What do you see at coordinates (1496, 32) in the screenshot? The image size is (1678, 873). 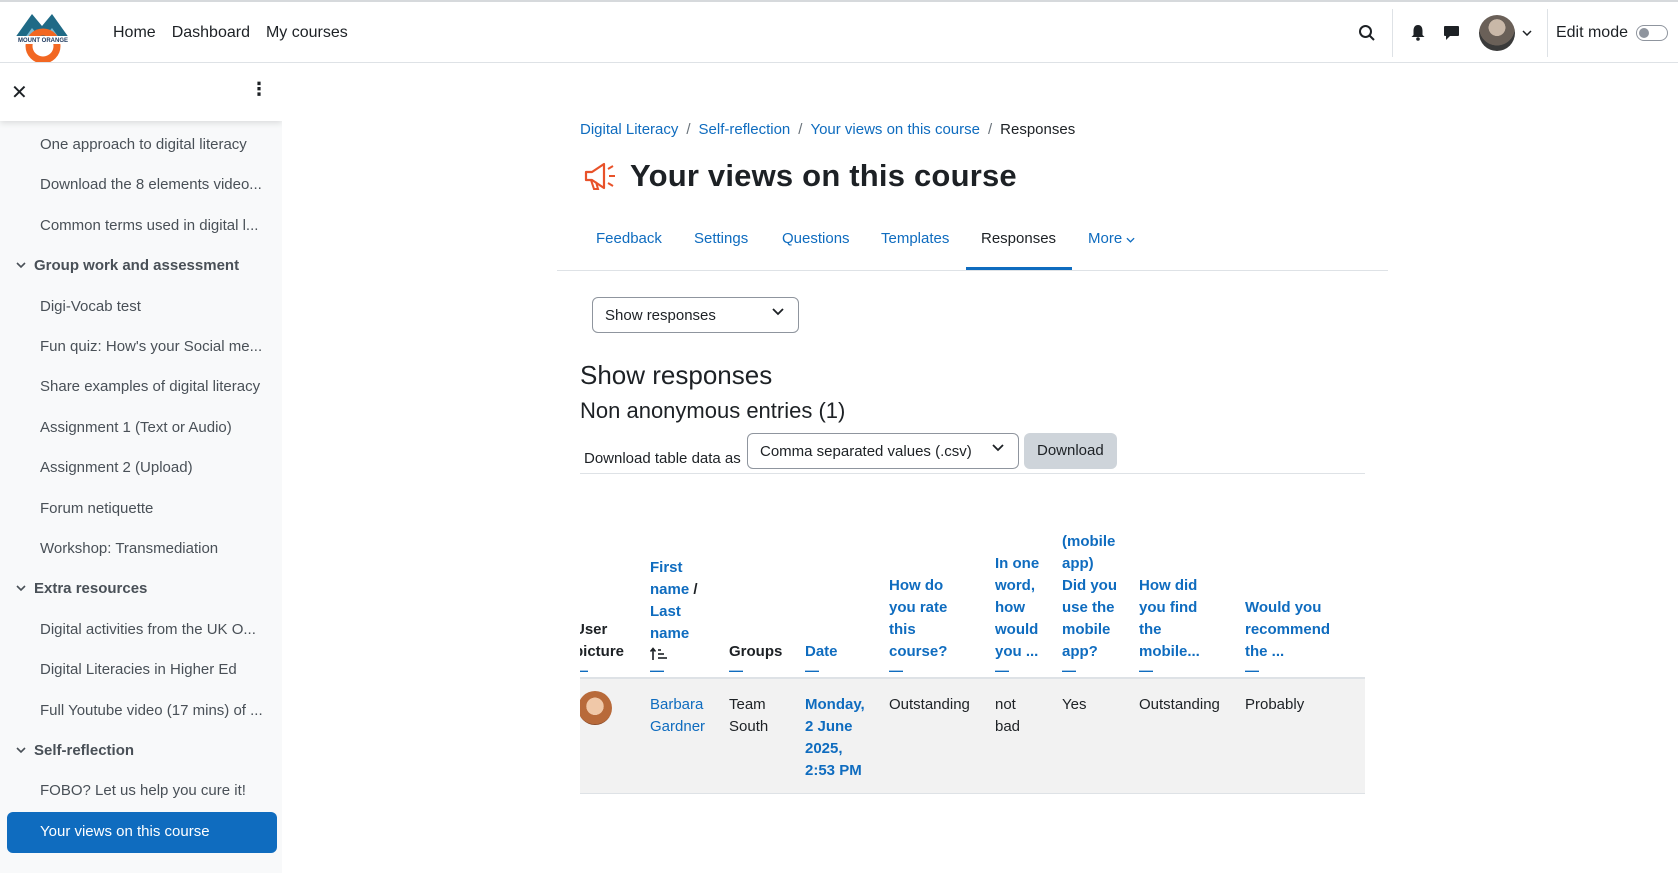 I see `user-avatar` at bounding box center [1496, 32].